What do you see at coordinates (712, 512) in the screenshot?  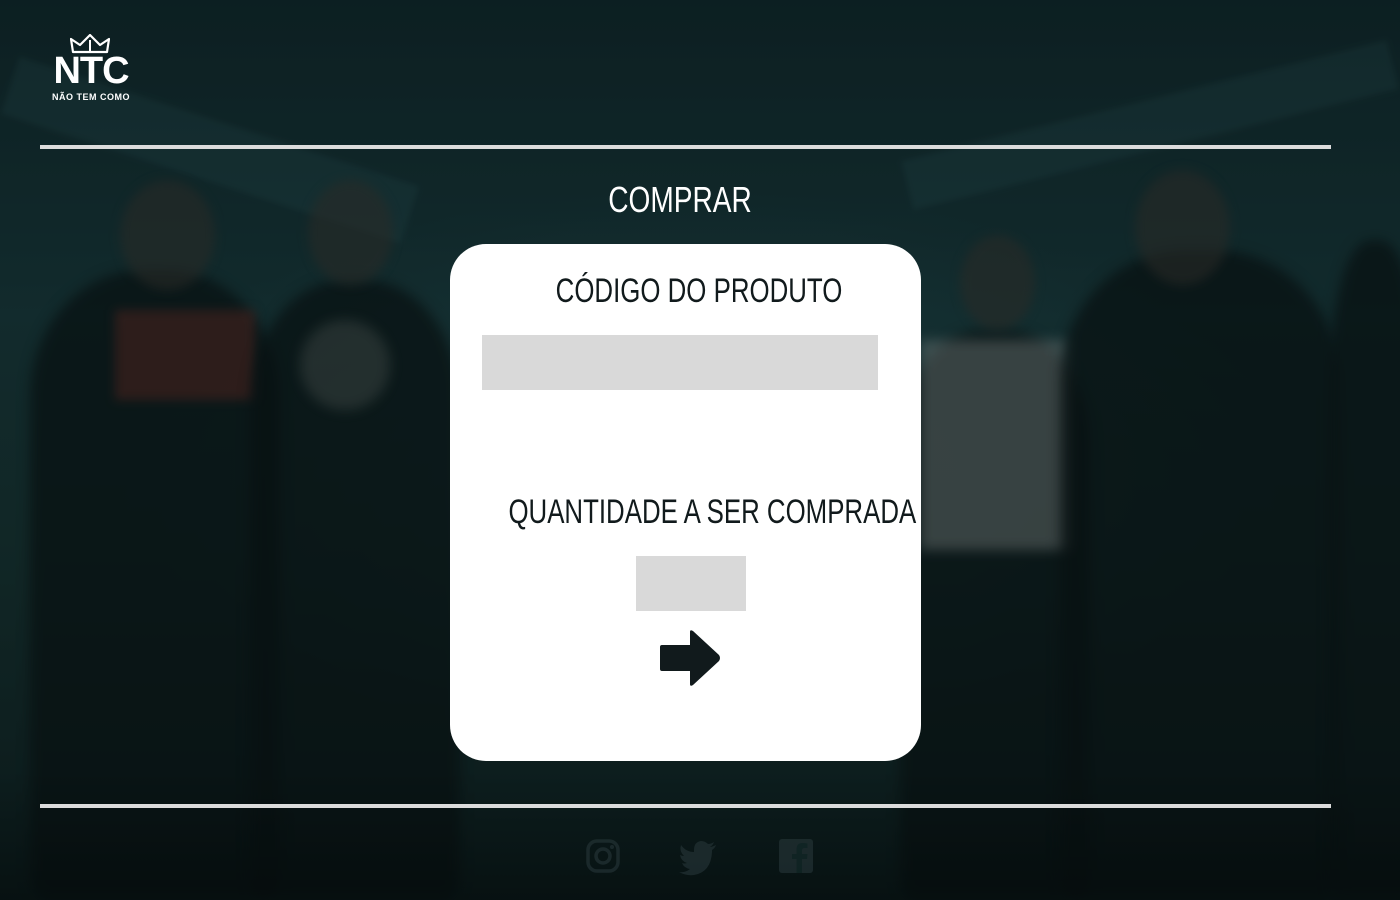 I see `quantity-label: QUANTIDADE A SER COMPRADA` at bounding box center [712, 512].